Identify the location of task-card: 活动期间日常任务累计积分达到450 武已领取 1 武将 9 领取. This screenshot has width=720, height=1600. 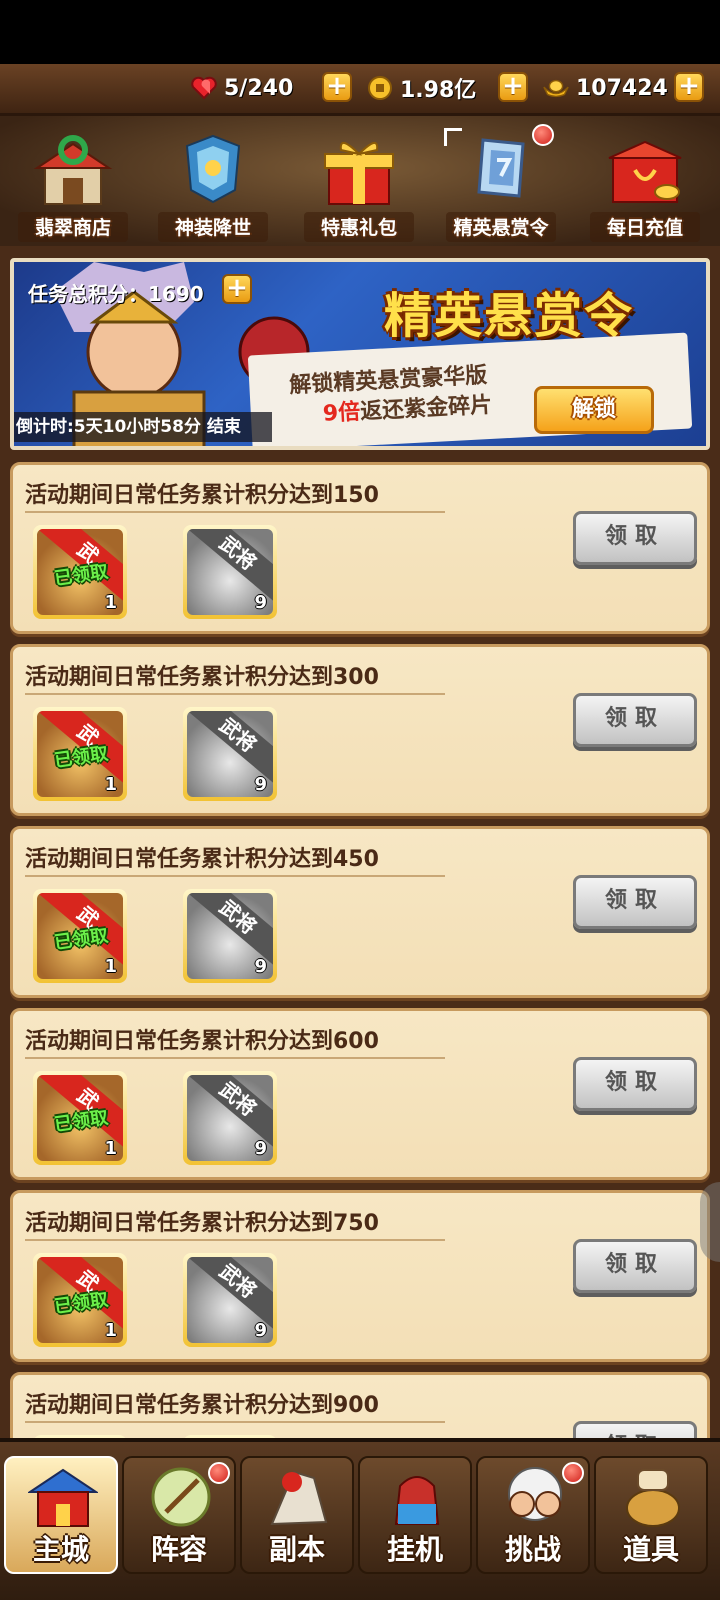
(360, 912).